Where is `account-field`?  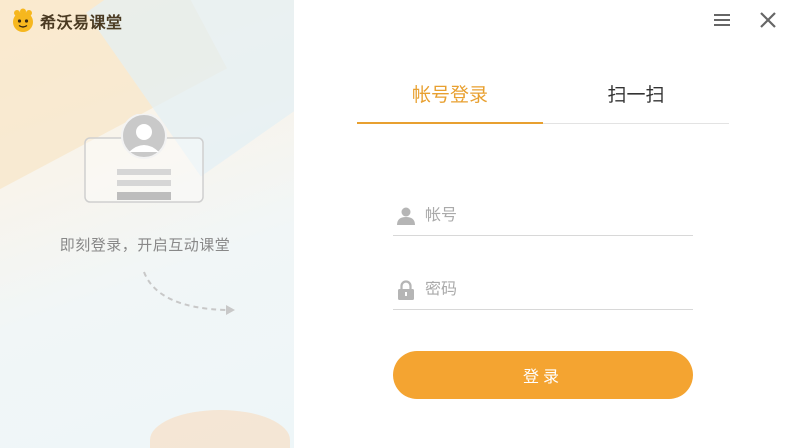
account-field is located at coordinates (543, 216).